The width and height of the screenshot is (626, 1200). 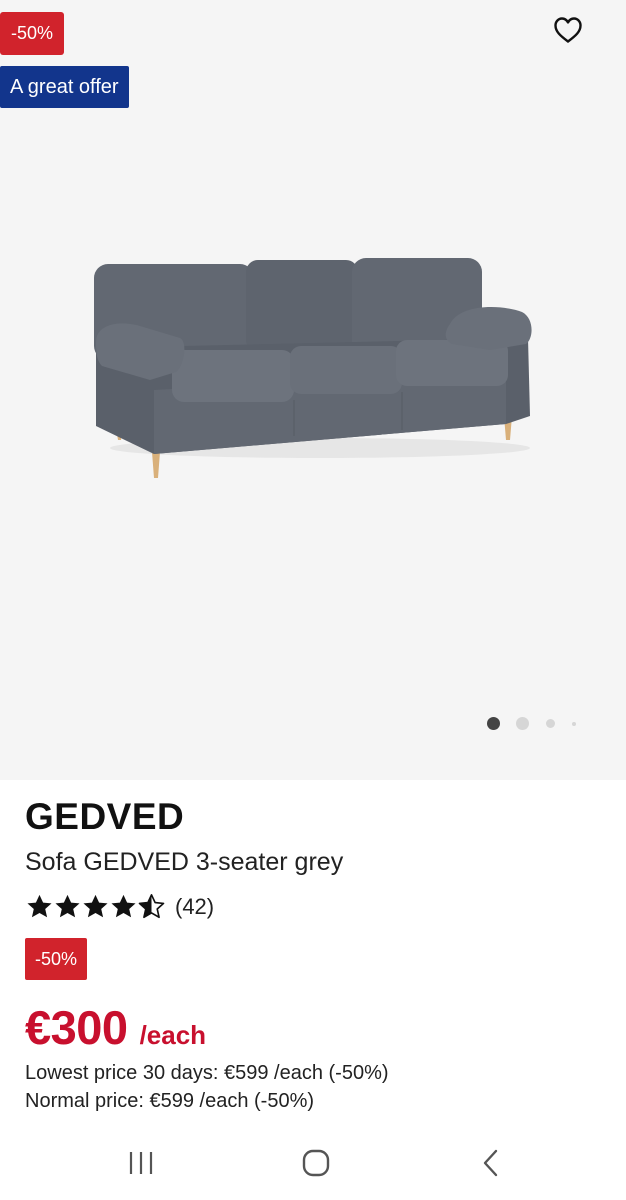 I want to click on wishlist-button, so click(x=568, y=30).